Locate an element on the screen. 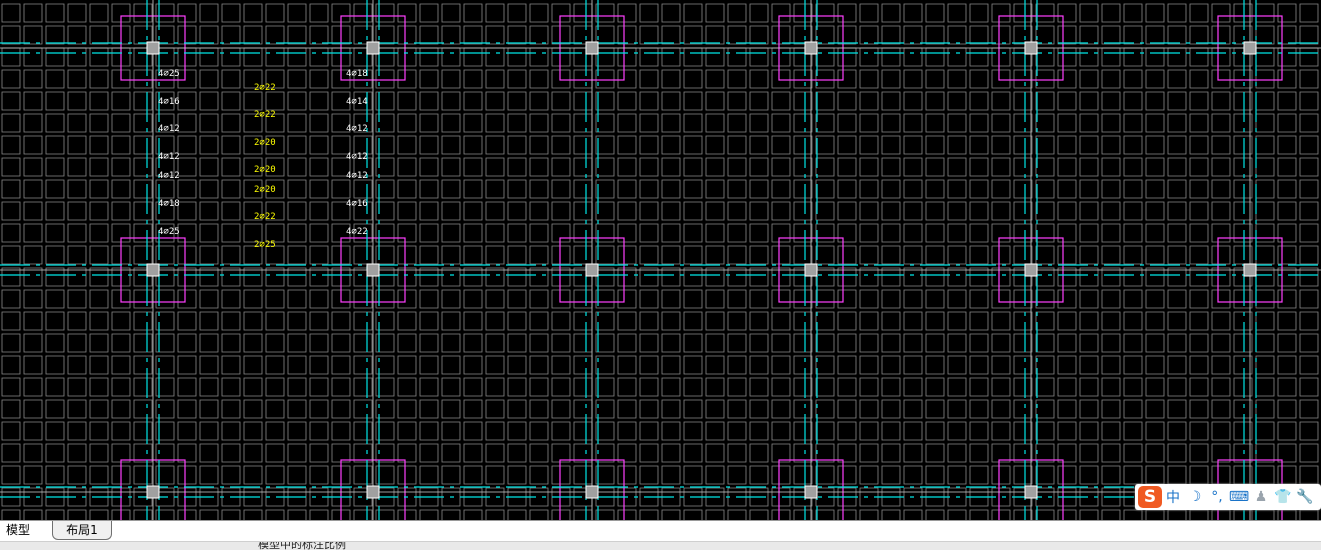 Image resolution: width=1321 pixels, height=550 pixels. ime-toolbar: S 中 ☽ °, ⌨ ♟ 👕 🔧 is located at coordinates (1228, 497).